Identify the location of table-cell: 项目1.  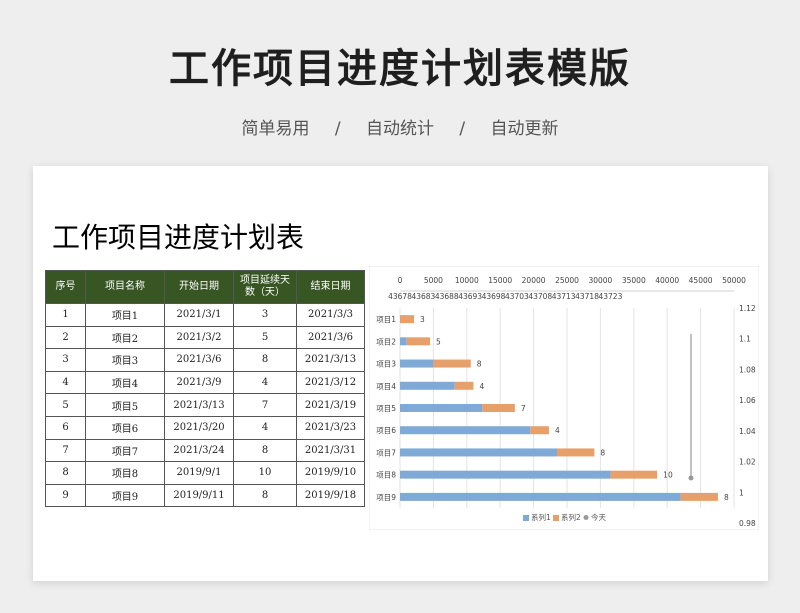
(125, 315).